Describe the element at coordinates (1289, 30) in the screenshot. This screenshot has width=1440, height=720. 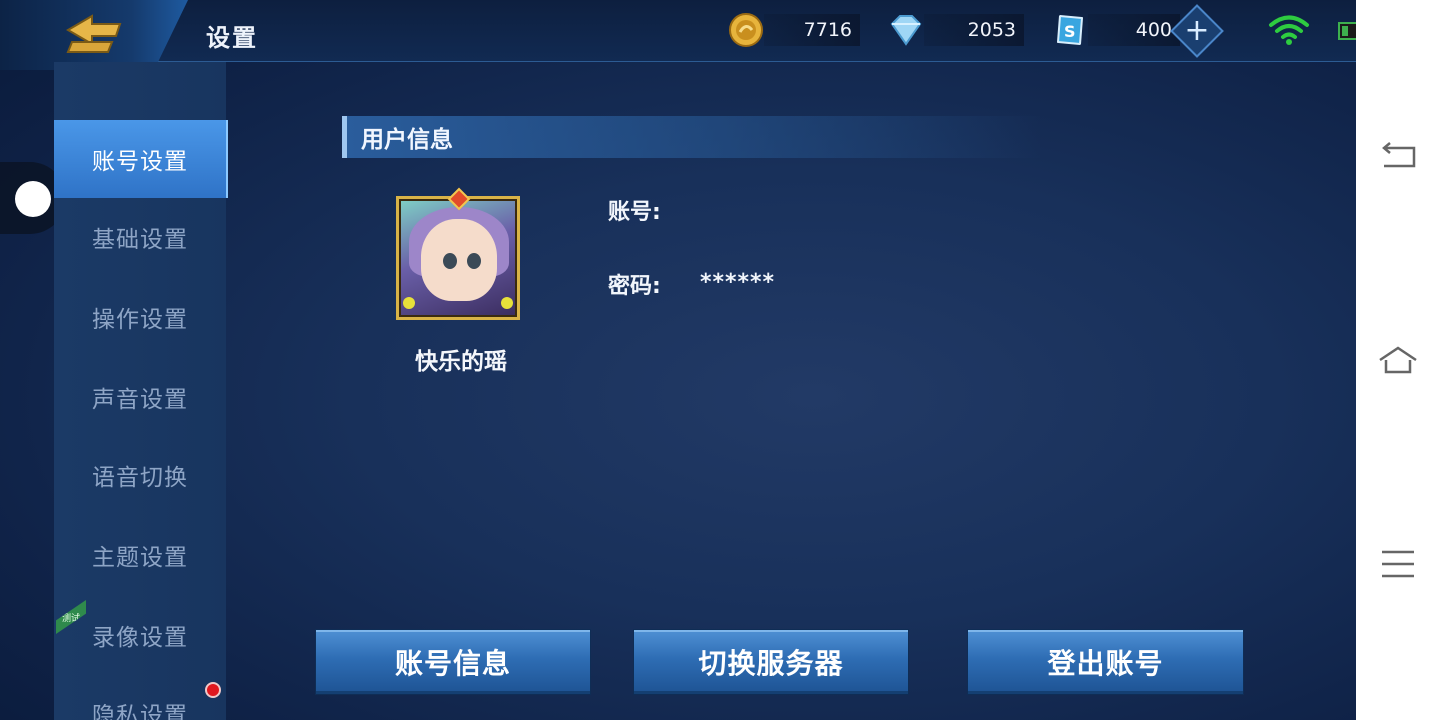
I see `wifi-icon` at that location.